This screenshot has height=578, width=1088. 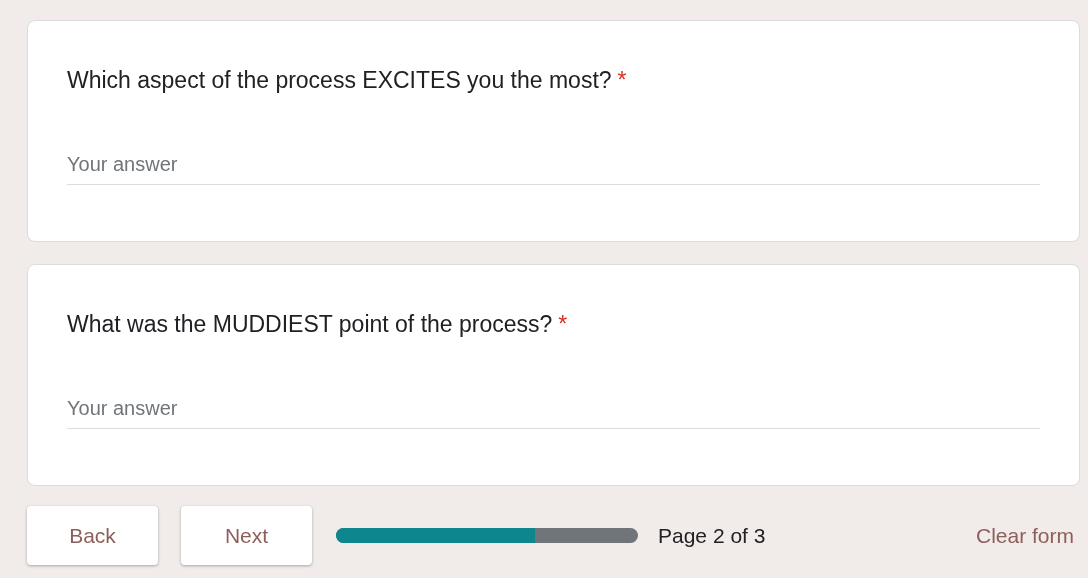 What do you see at coordinates (92, 535) in the screenshot?
I see `nav-button: Back` at bounding box center [92, 535].